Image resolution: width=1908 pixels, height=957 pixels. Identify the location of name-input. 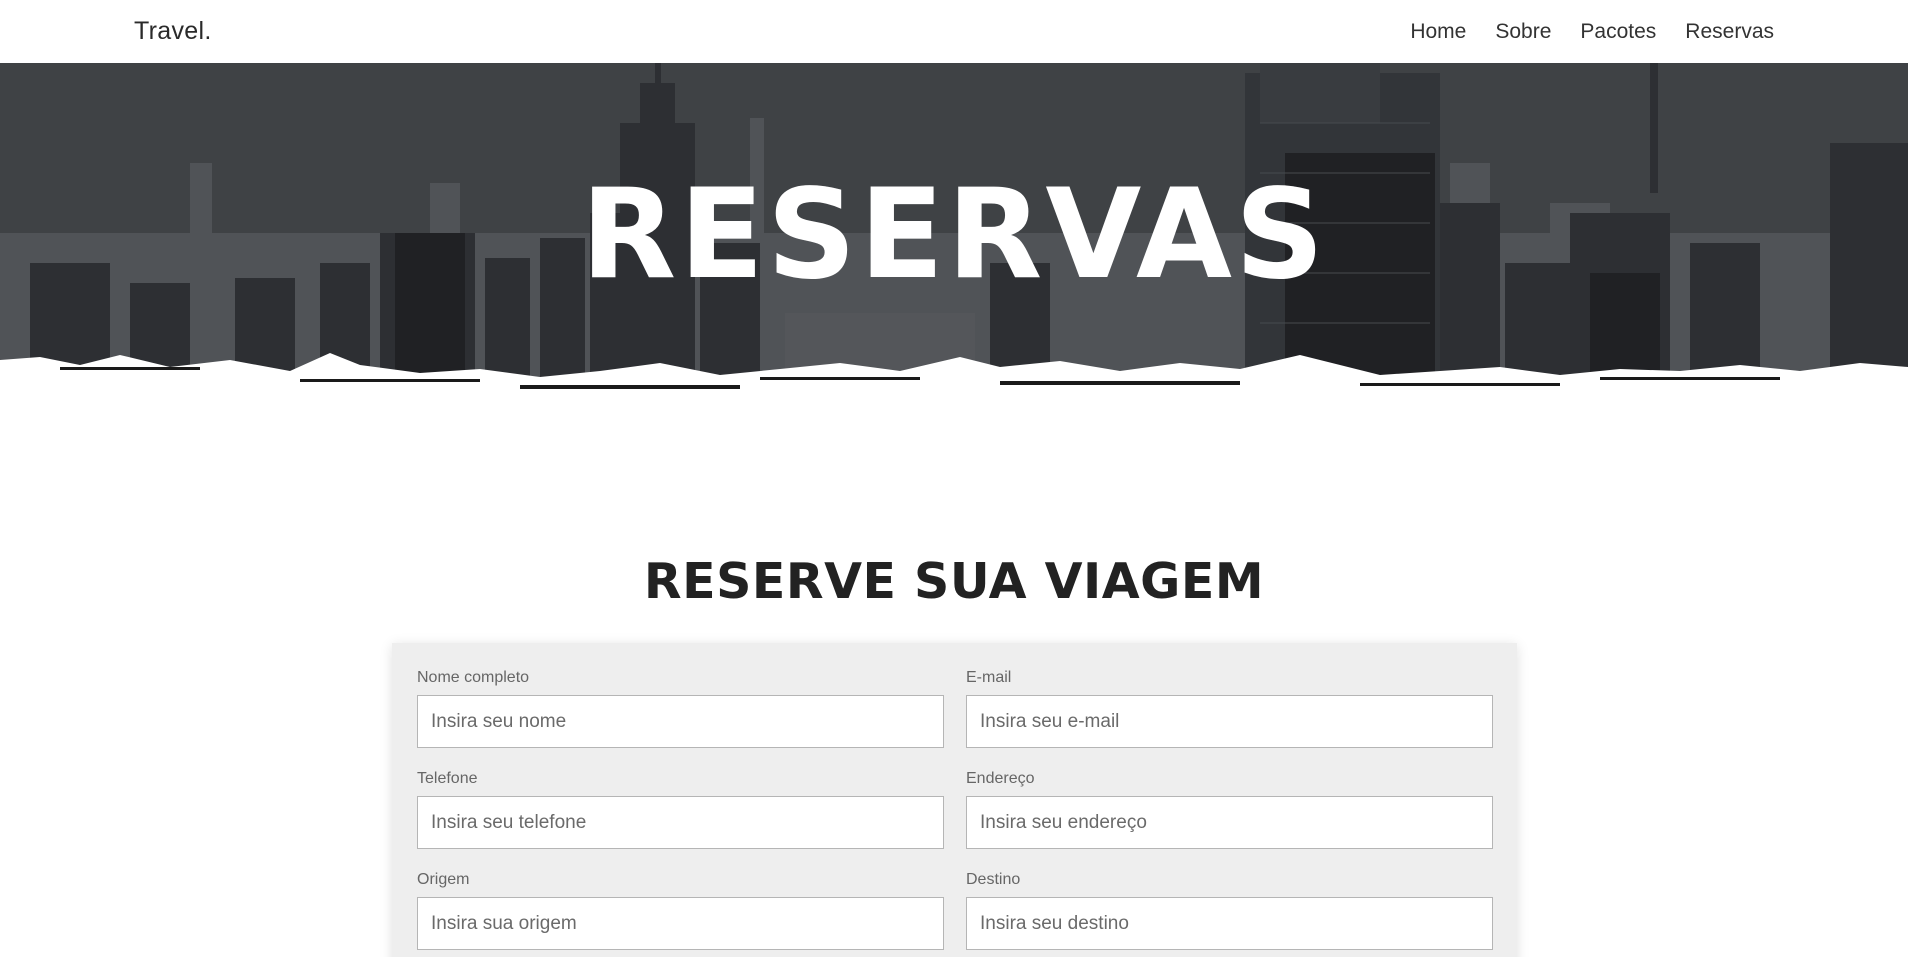
(680, 721).